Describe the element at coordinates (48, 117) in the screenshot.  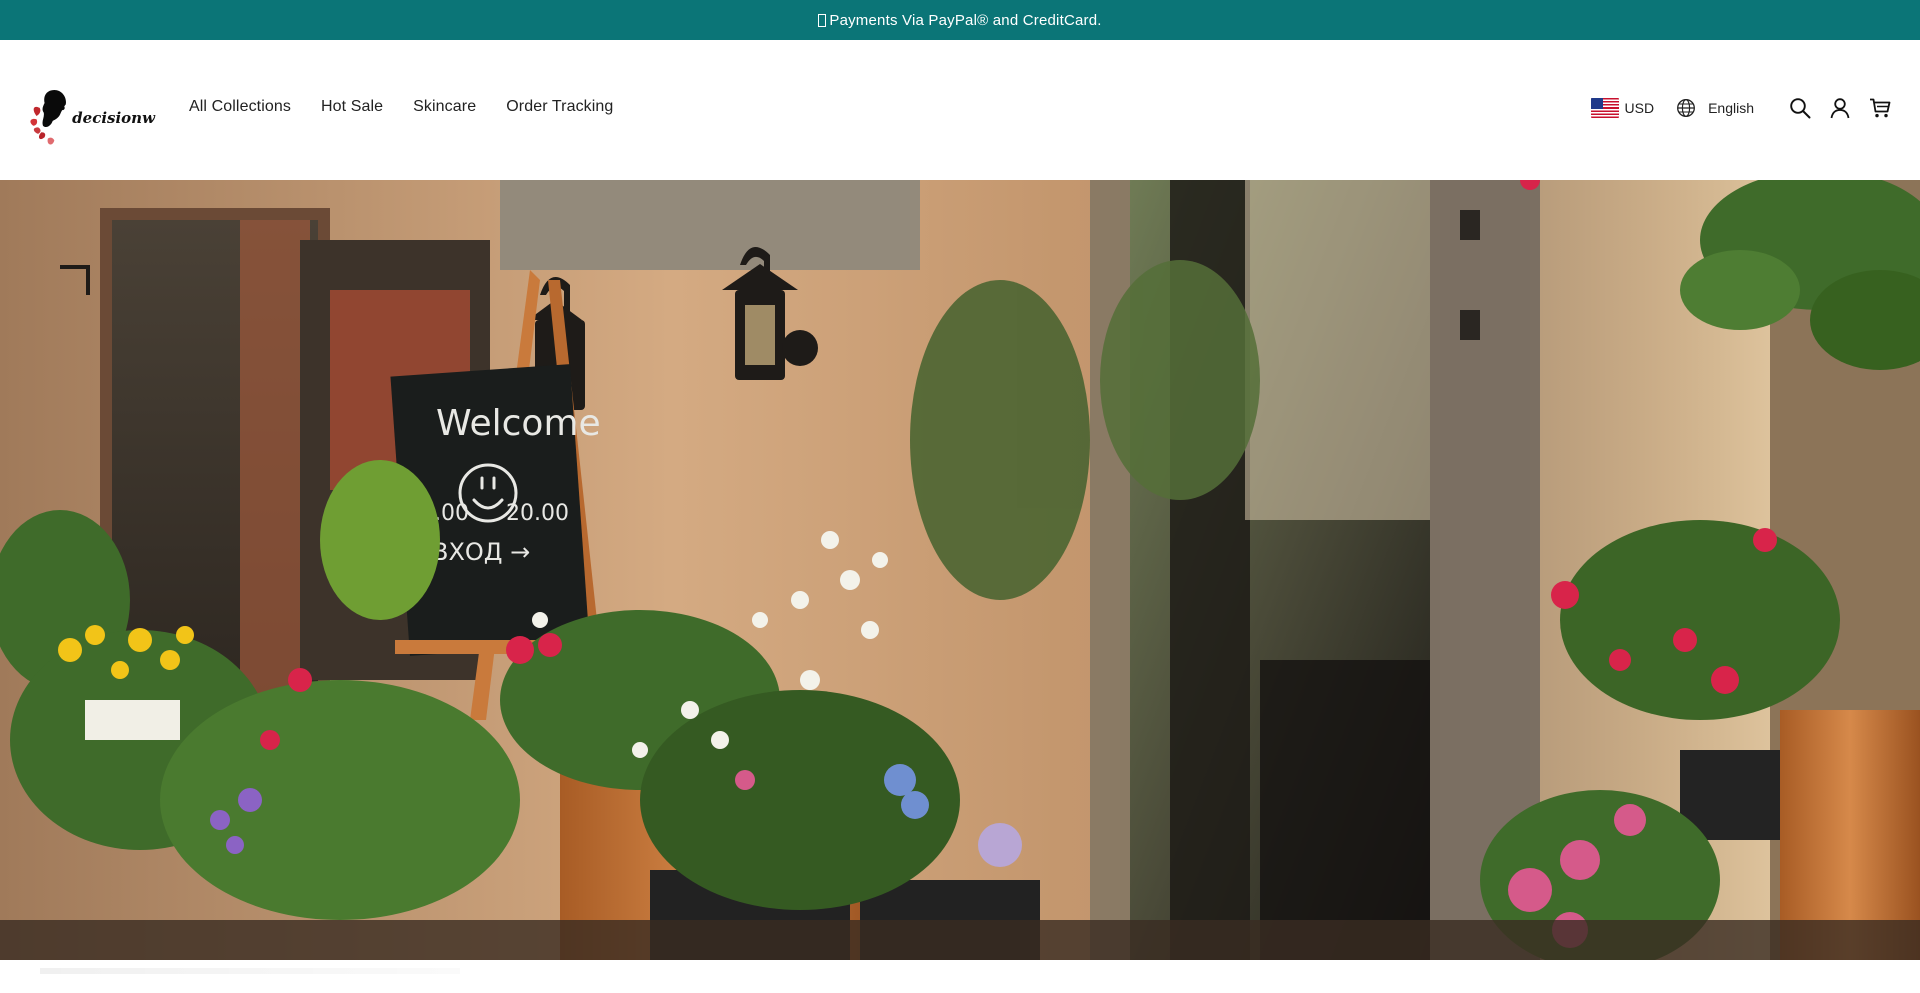
I see `logo-silhouette-icon` at that location.